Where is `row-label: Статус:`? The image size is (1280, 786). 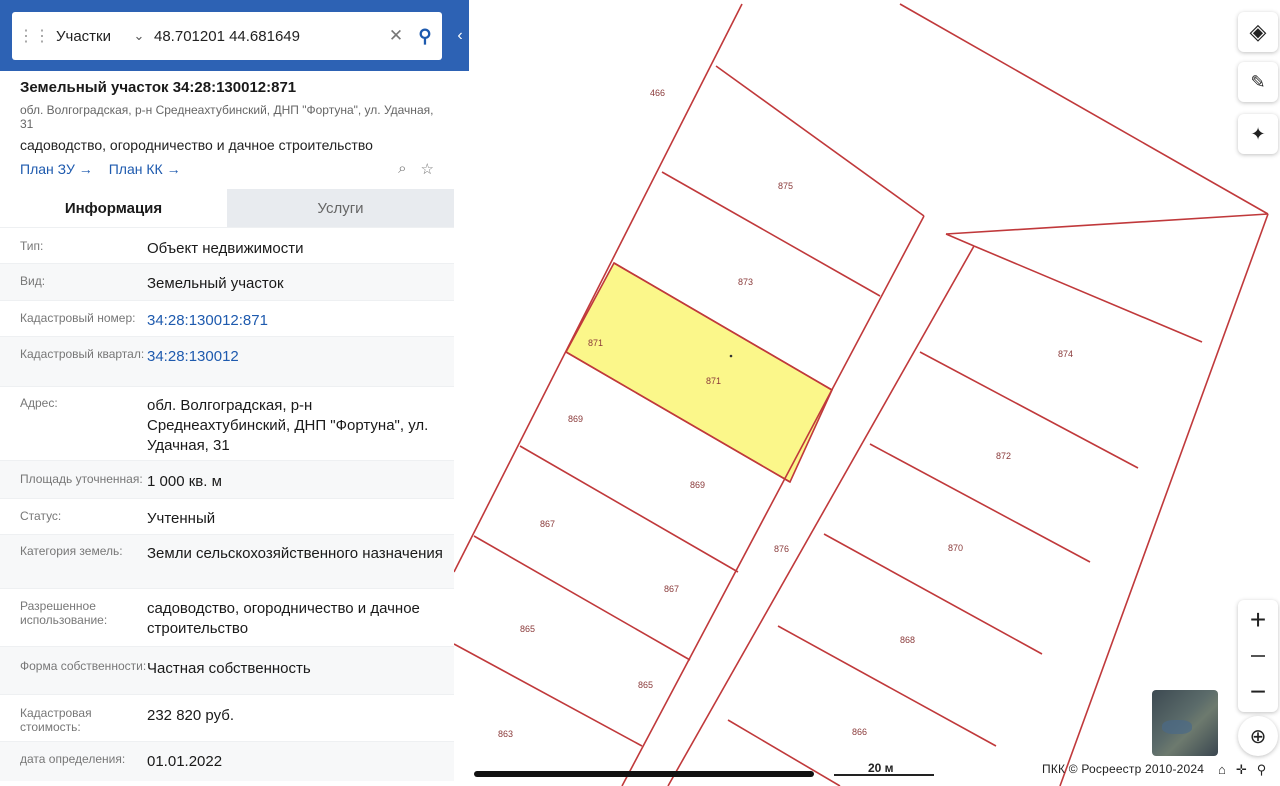 row-label: Статус: is located at coordinates (41, 516).